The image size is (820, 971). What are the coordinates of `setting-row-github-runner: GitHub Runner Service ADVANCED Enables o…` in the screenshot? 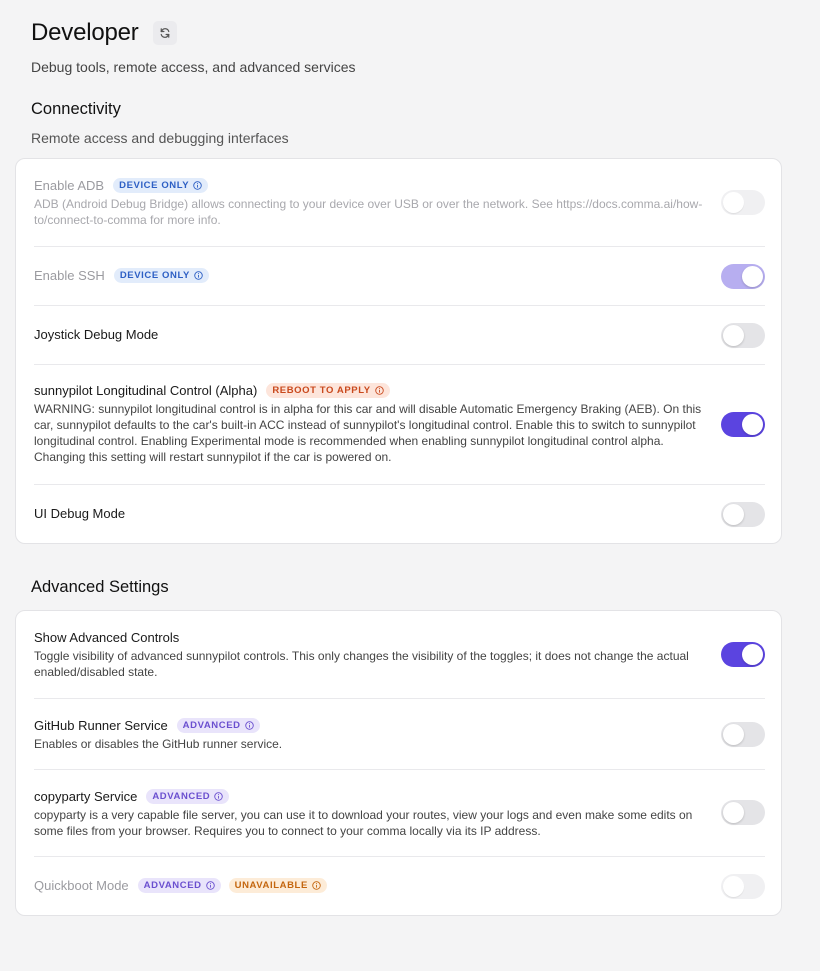 It's located at (399, 734).